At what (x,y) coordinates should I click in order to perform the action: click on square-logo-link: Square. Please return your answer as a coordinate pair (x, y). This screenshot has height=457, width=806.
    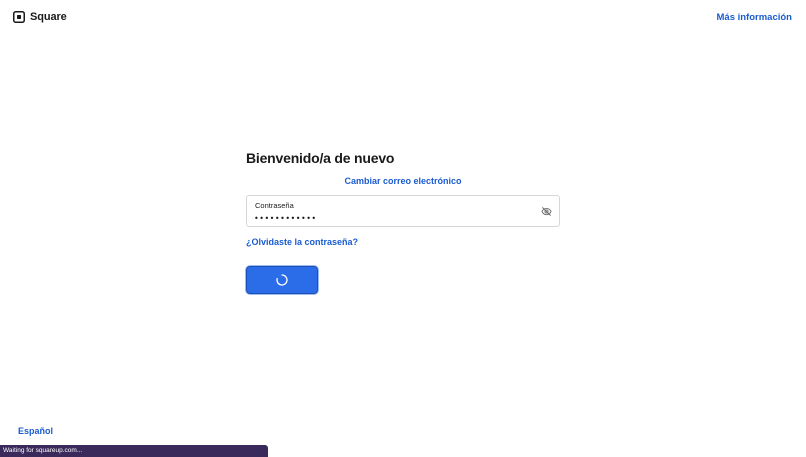
    Looking at the image, I should click on (40, 17).